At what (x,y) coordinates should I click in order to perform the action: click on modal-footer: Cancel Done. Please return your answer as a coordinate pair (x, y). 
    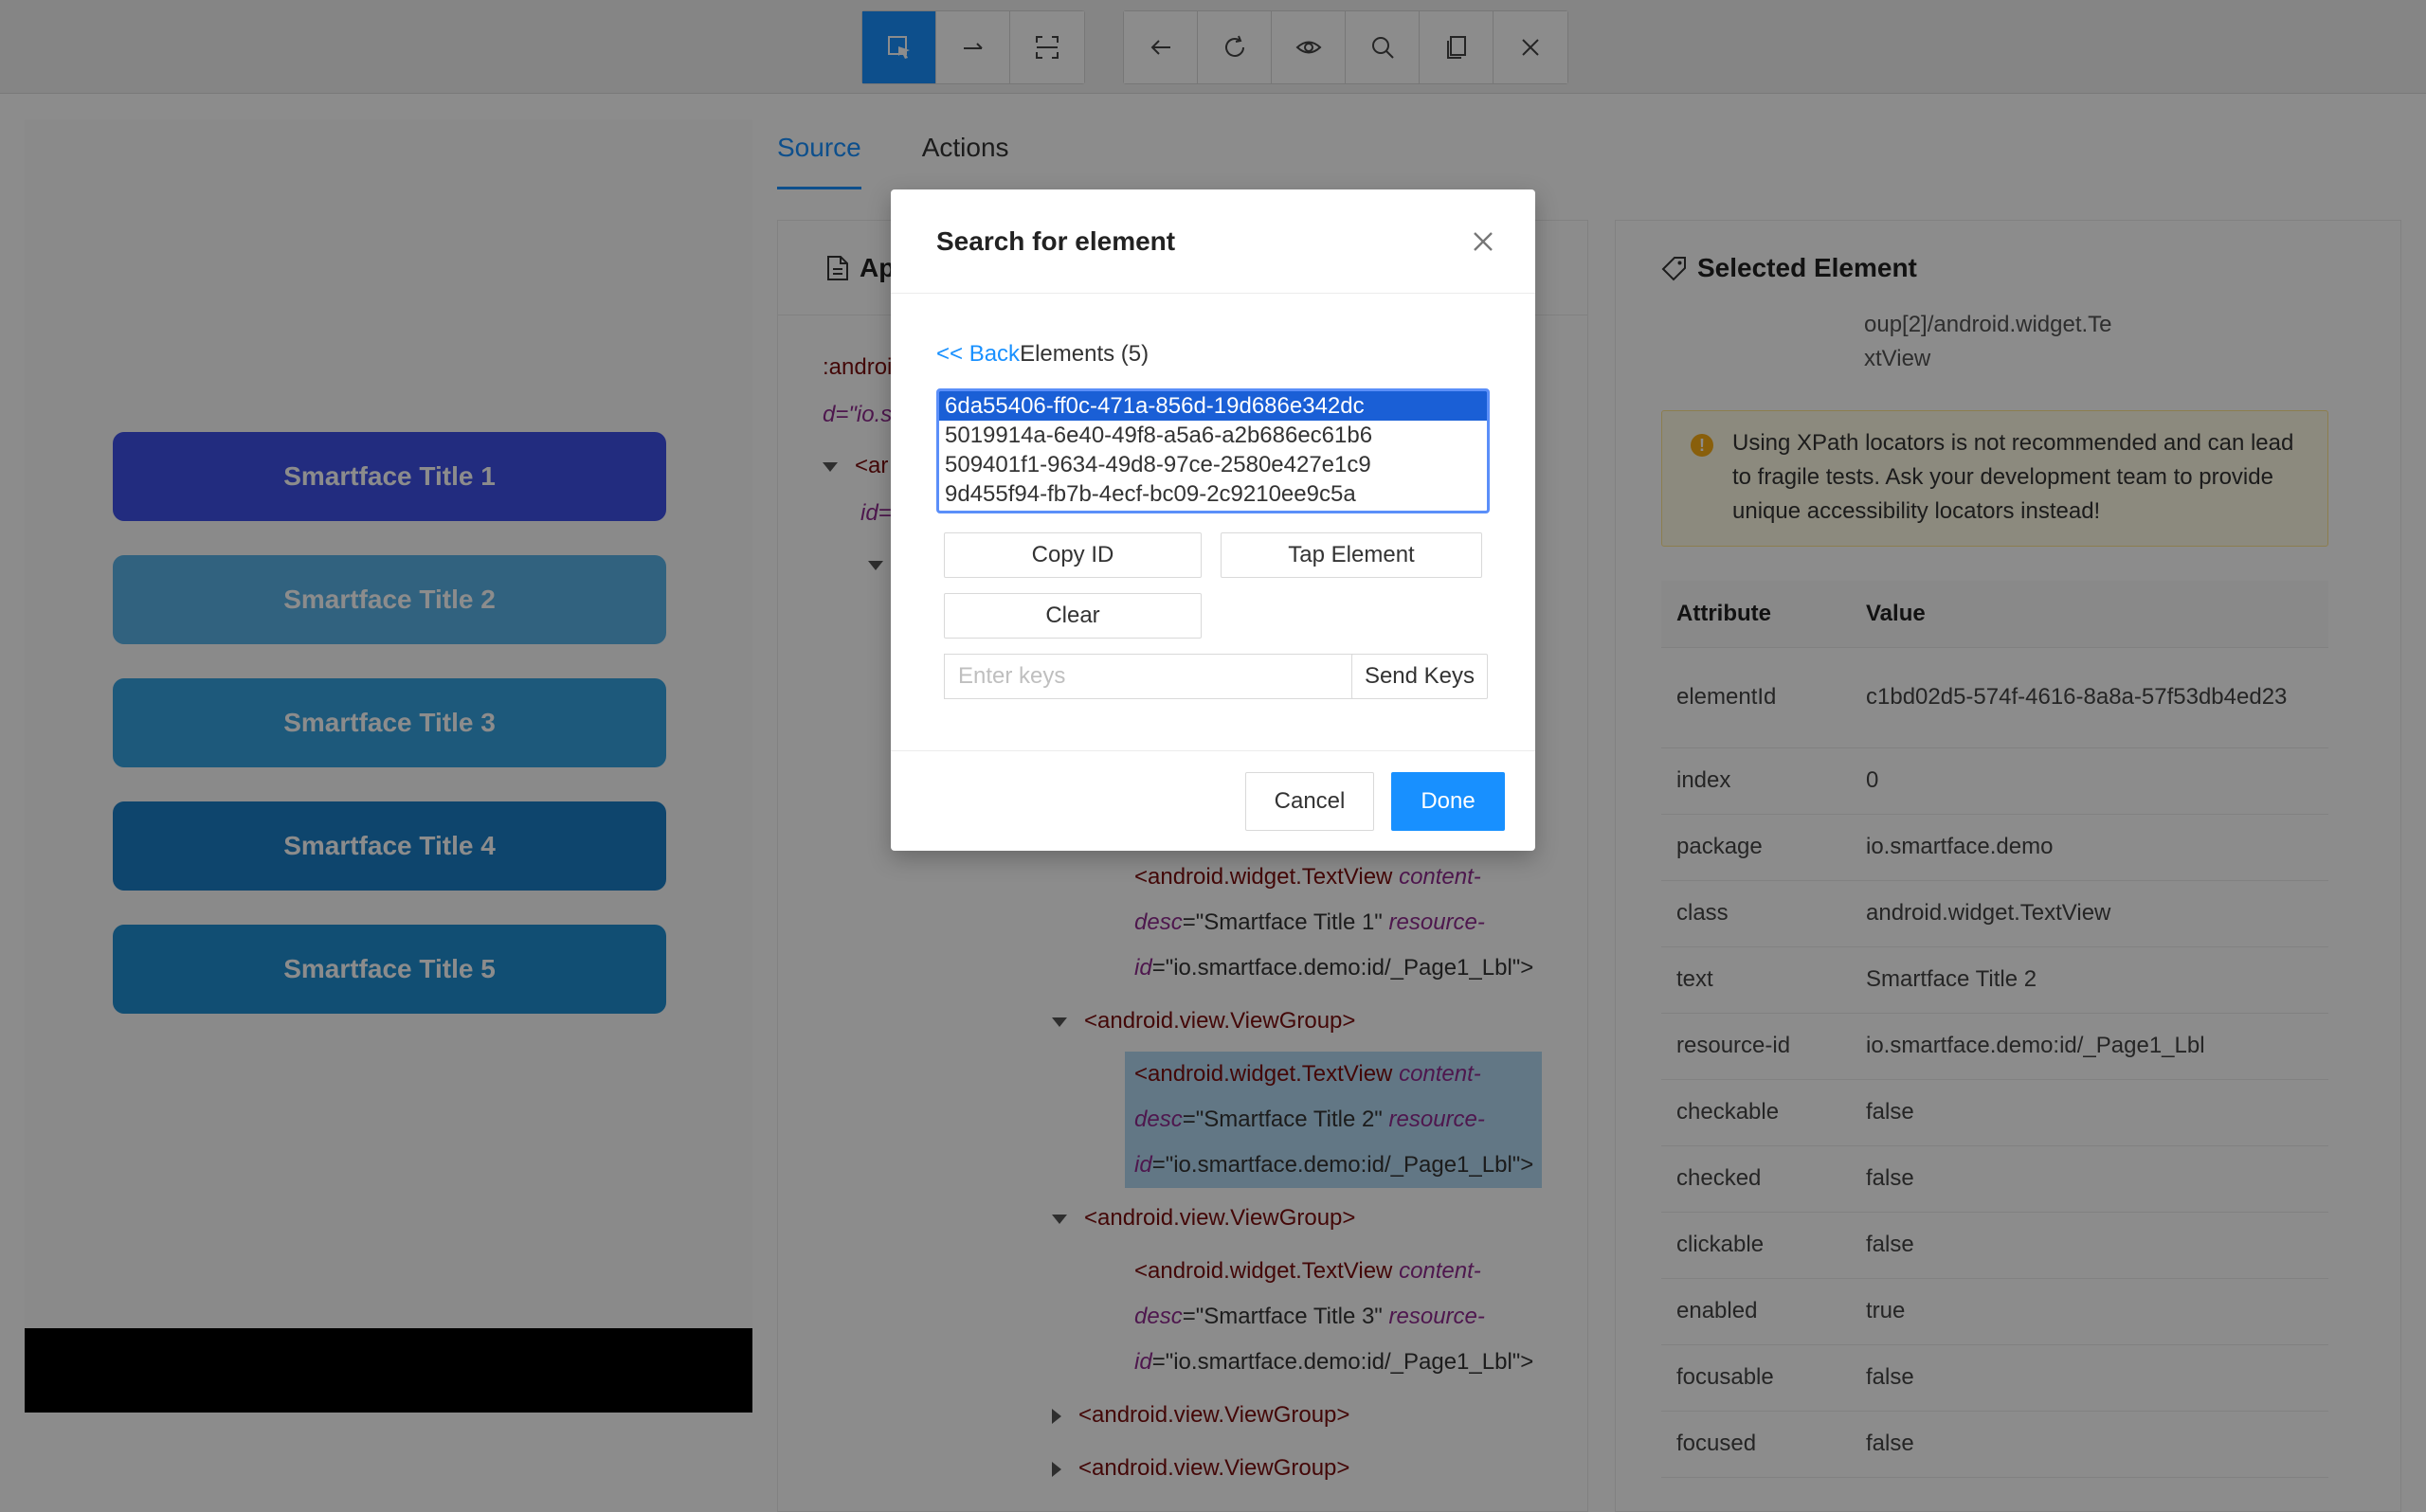
    Looking at the image, I should click on (1213, 800).